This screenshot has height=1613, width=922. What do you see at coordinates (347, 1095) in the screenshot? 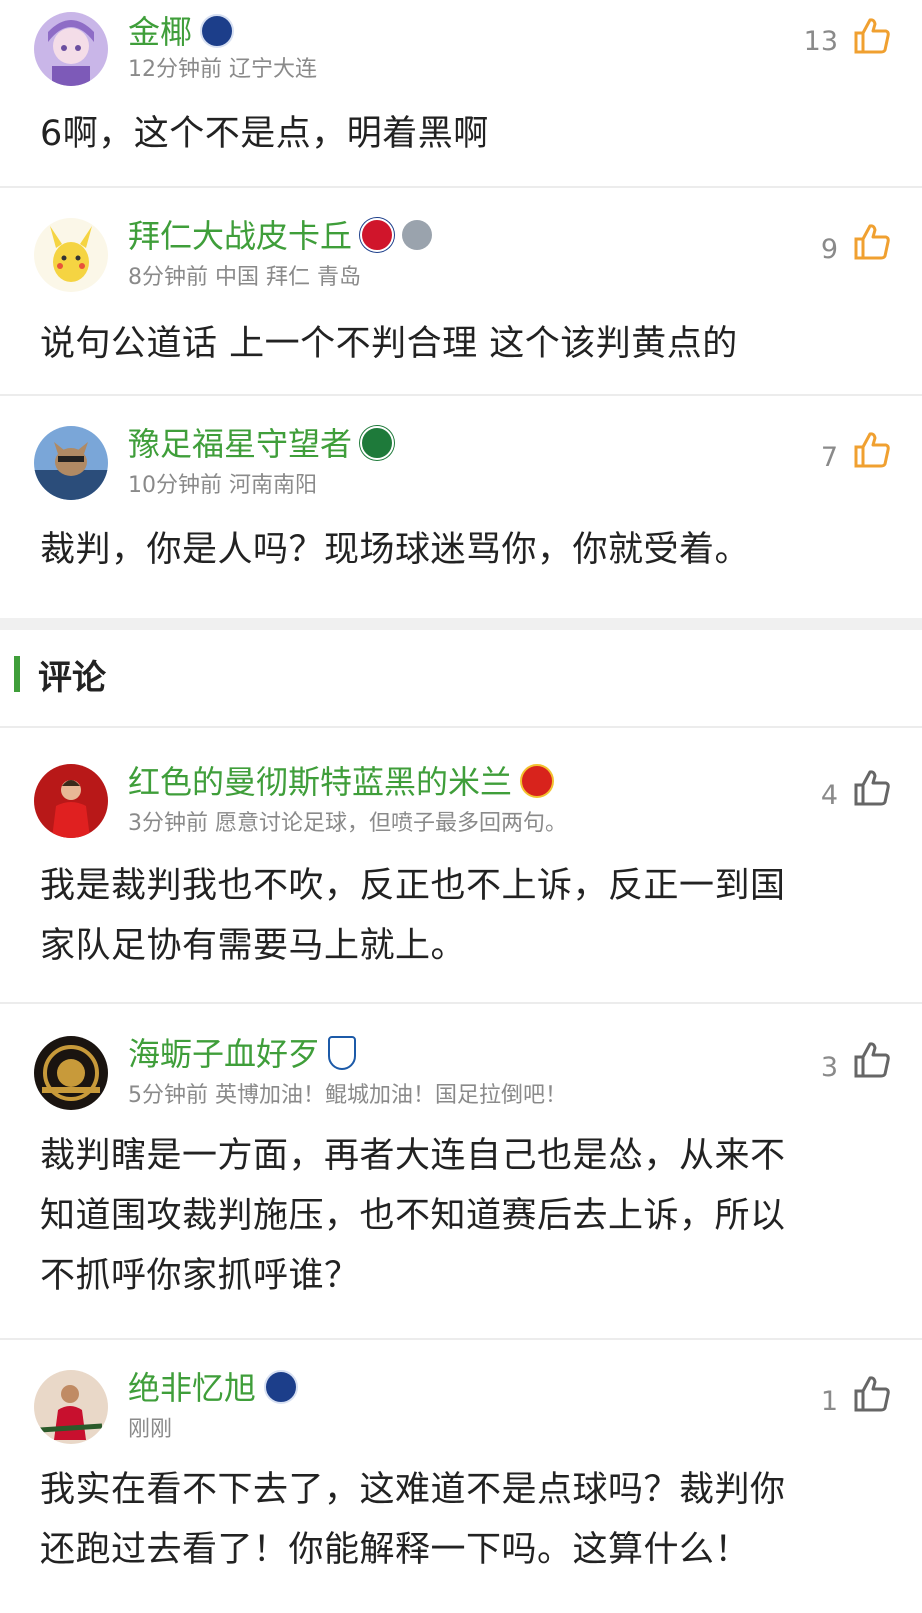
I see `comment-meta: 5分钟前 英博加油！鲲城加油！国足拉倒吧！` at bounding box center [347, 1095].